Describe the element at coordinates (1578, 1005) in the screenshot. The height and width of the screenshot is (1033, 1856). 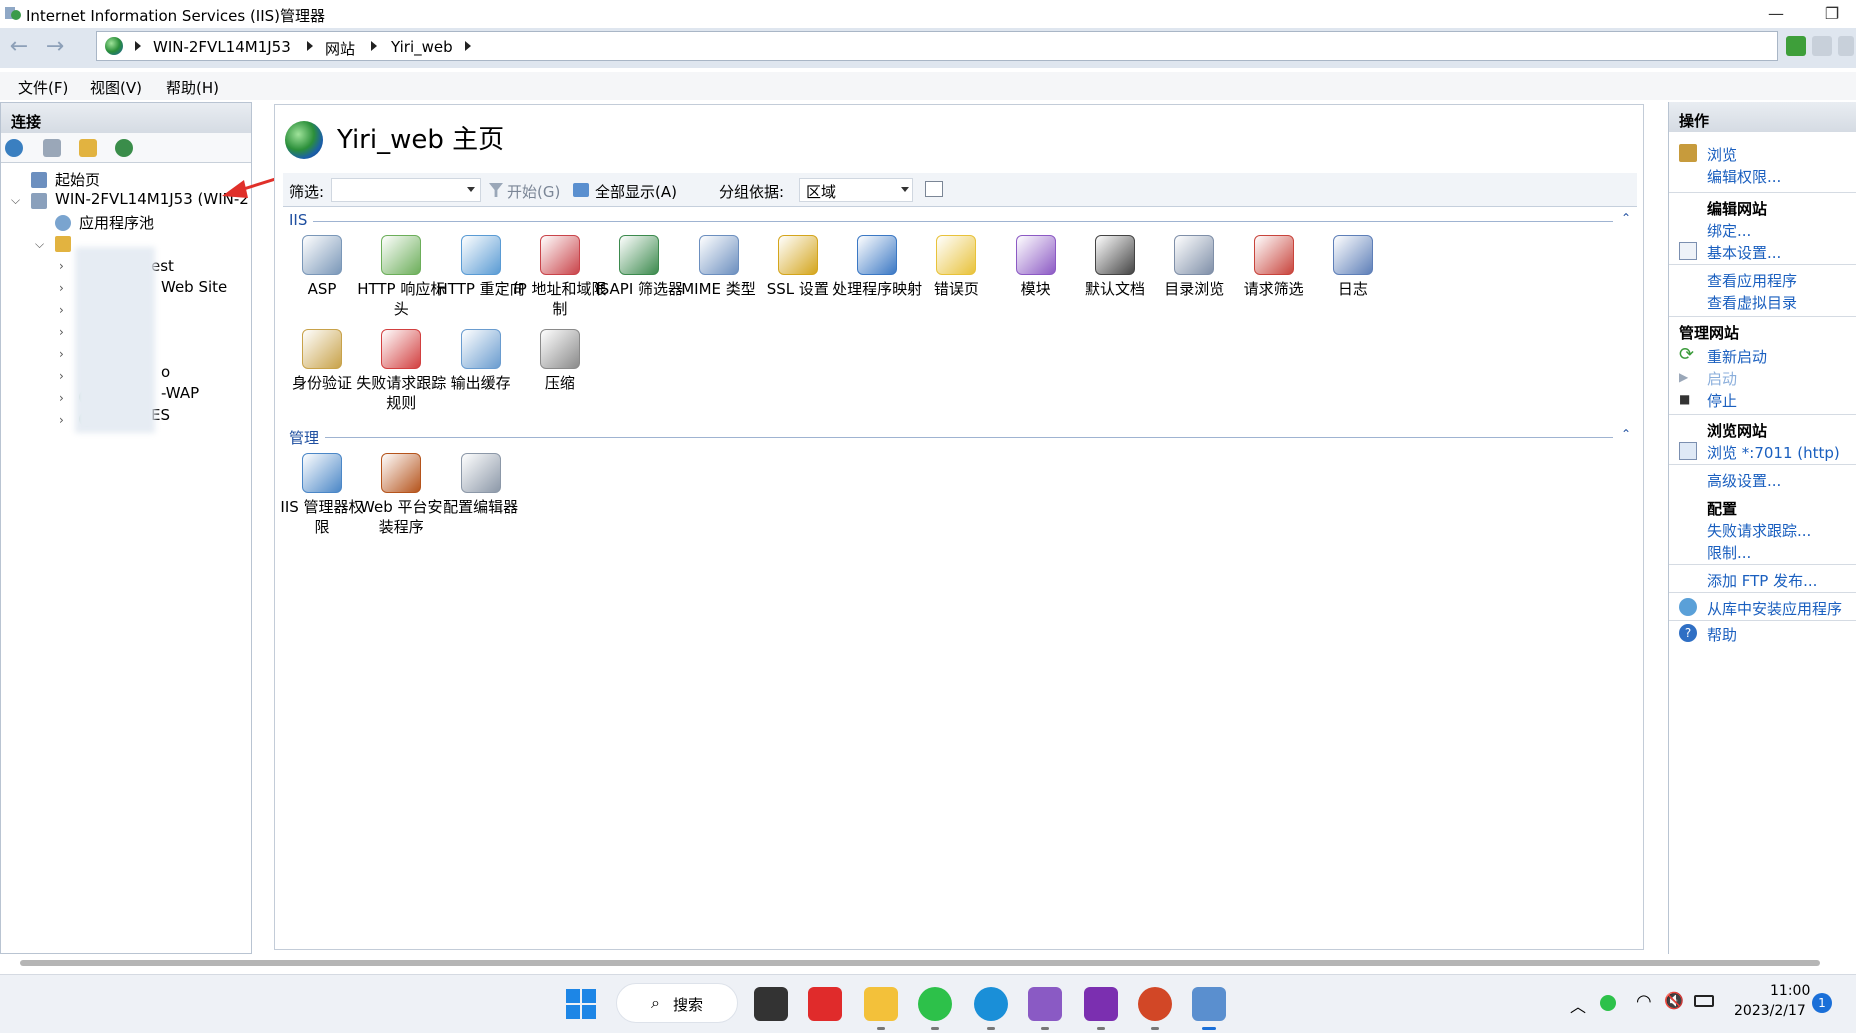
I see `chevron-up-icon: ︿` at that location.